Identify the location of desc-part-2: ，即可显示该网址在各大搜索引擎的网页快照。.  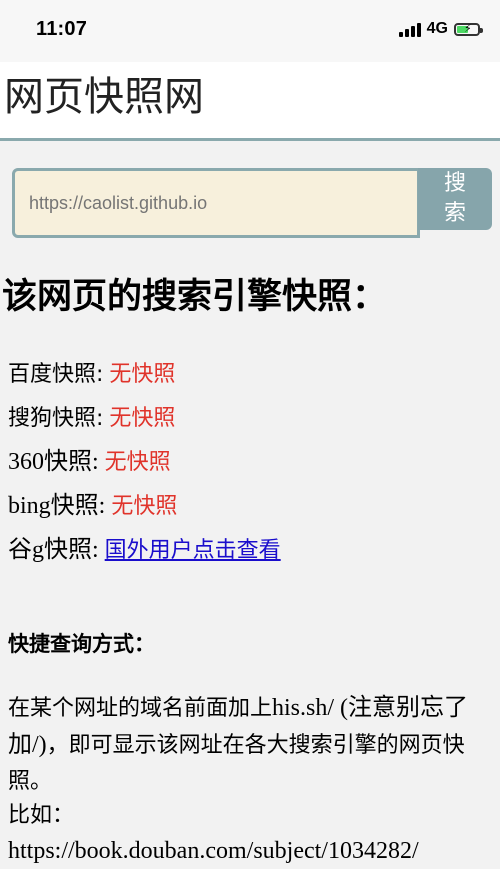
(236, 763).